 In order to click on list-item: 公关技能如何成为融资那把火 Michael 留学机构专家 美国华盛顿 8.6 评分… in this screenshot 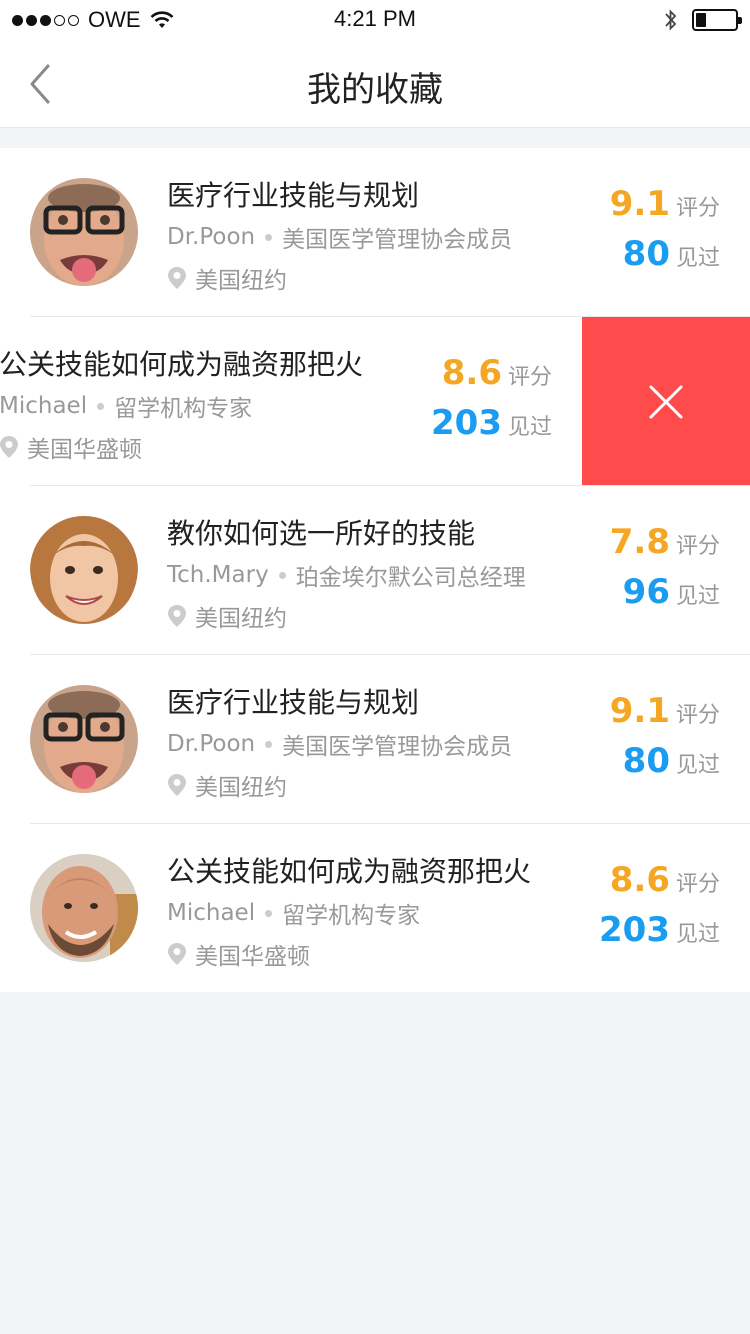, I will do `click(375, 908)`.